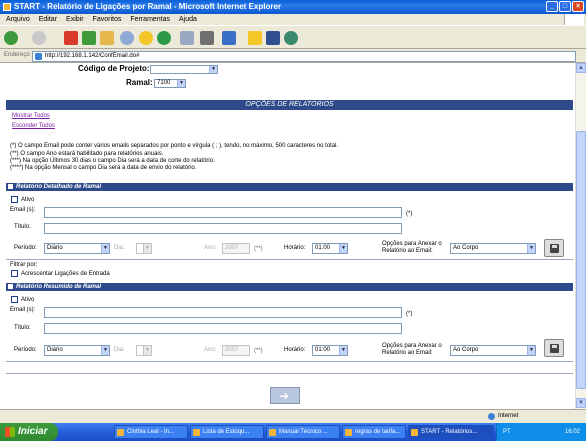 The image size is (586, 441). Describe the element at coordinates (255, 38) in the screenshot. I see `folder-icon` at that location.